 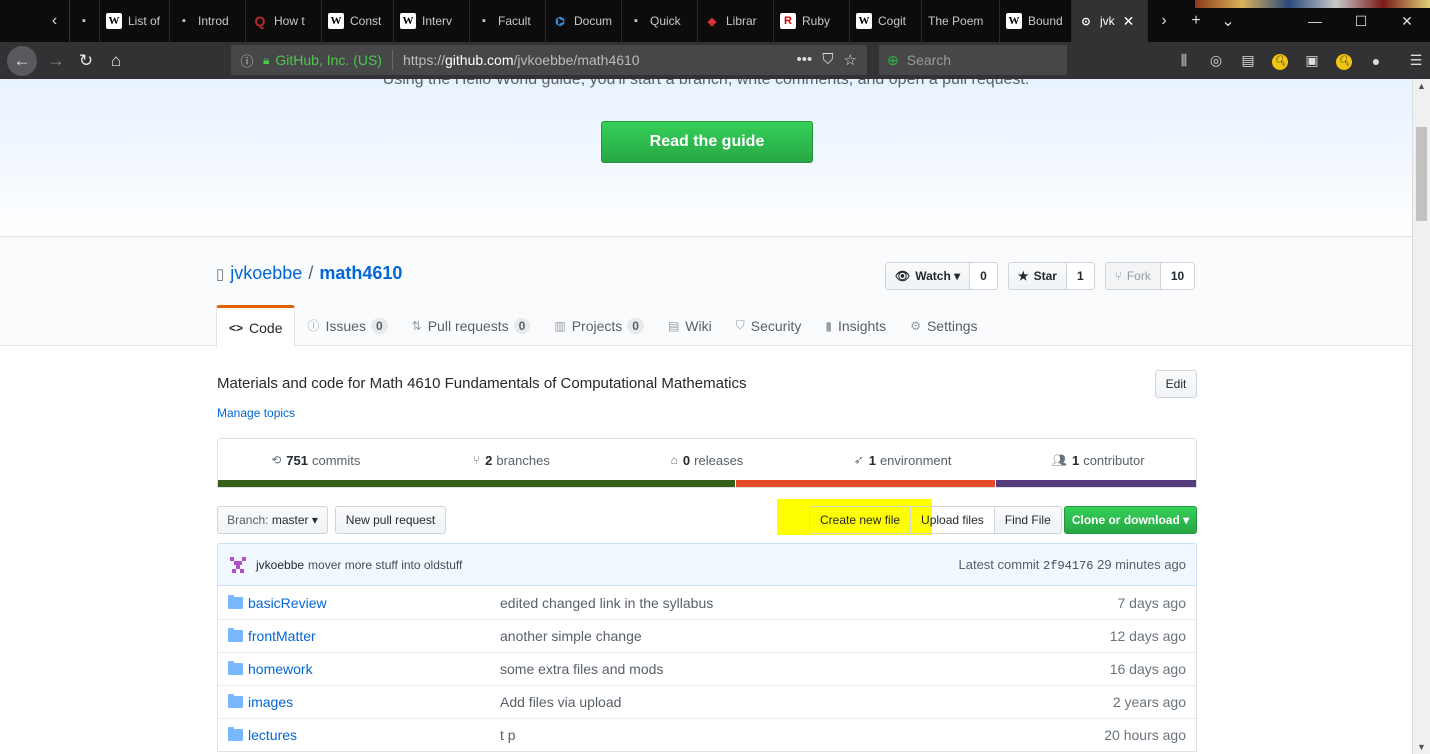 I want to click on scroll-tabs-right-icon: ›, so click(x=1164, y=21).